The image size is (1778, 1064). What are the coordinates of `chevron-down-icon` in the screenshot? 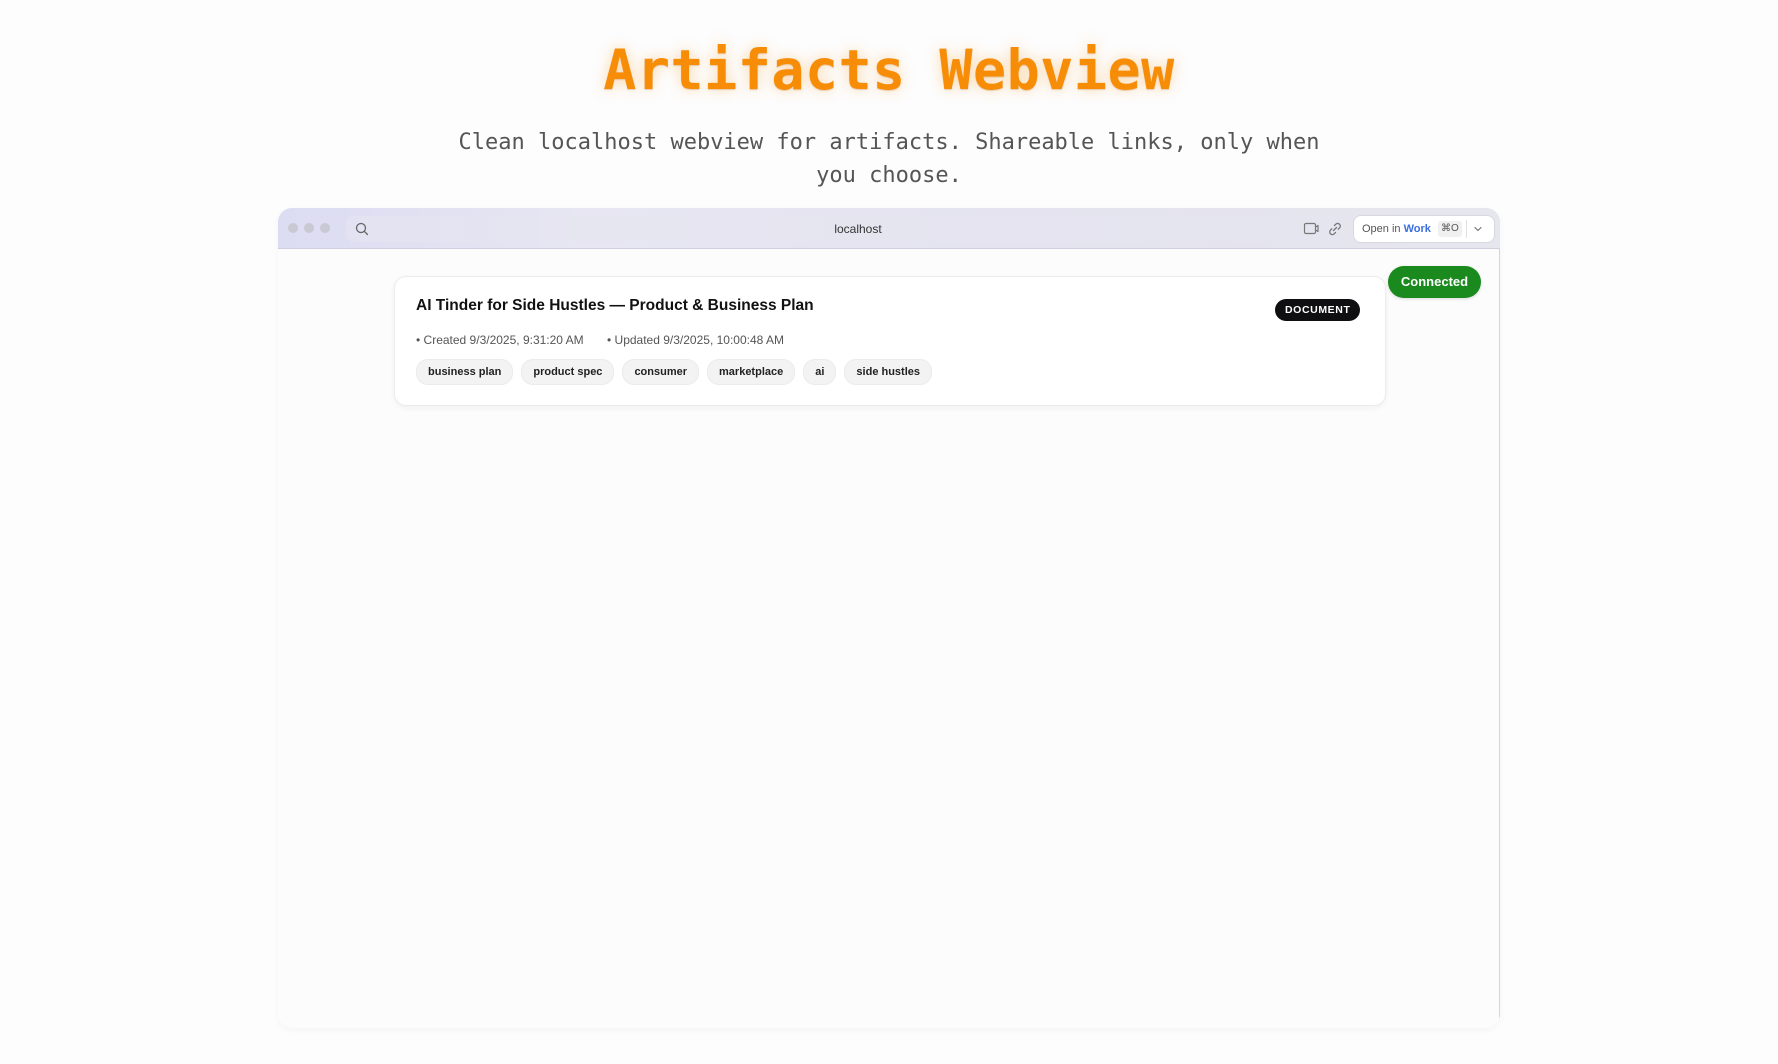 It's located at (1478, 229).